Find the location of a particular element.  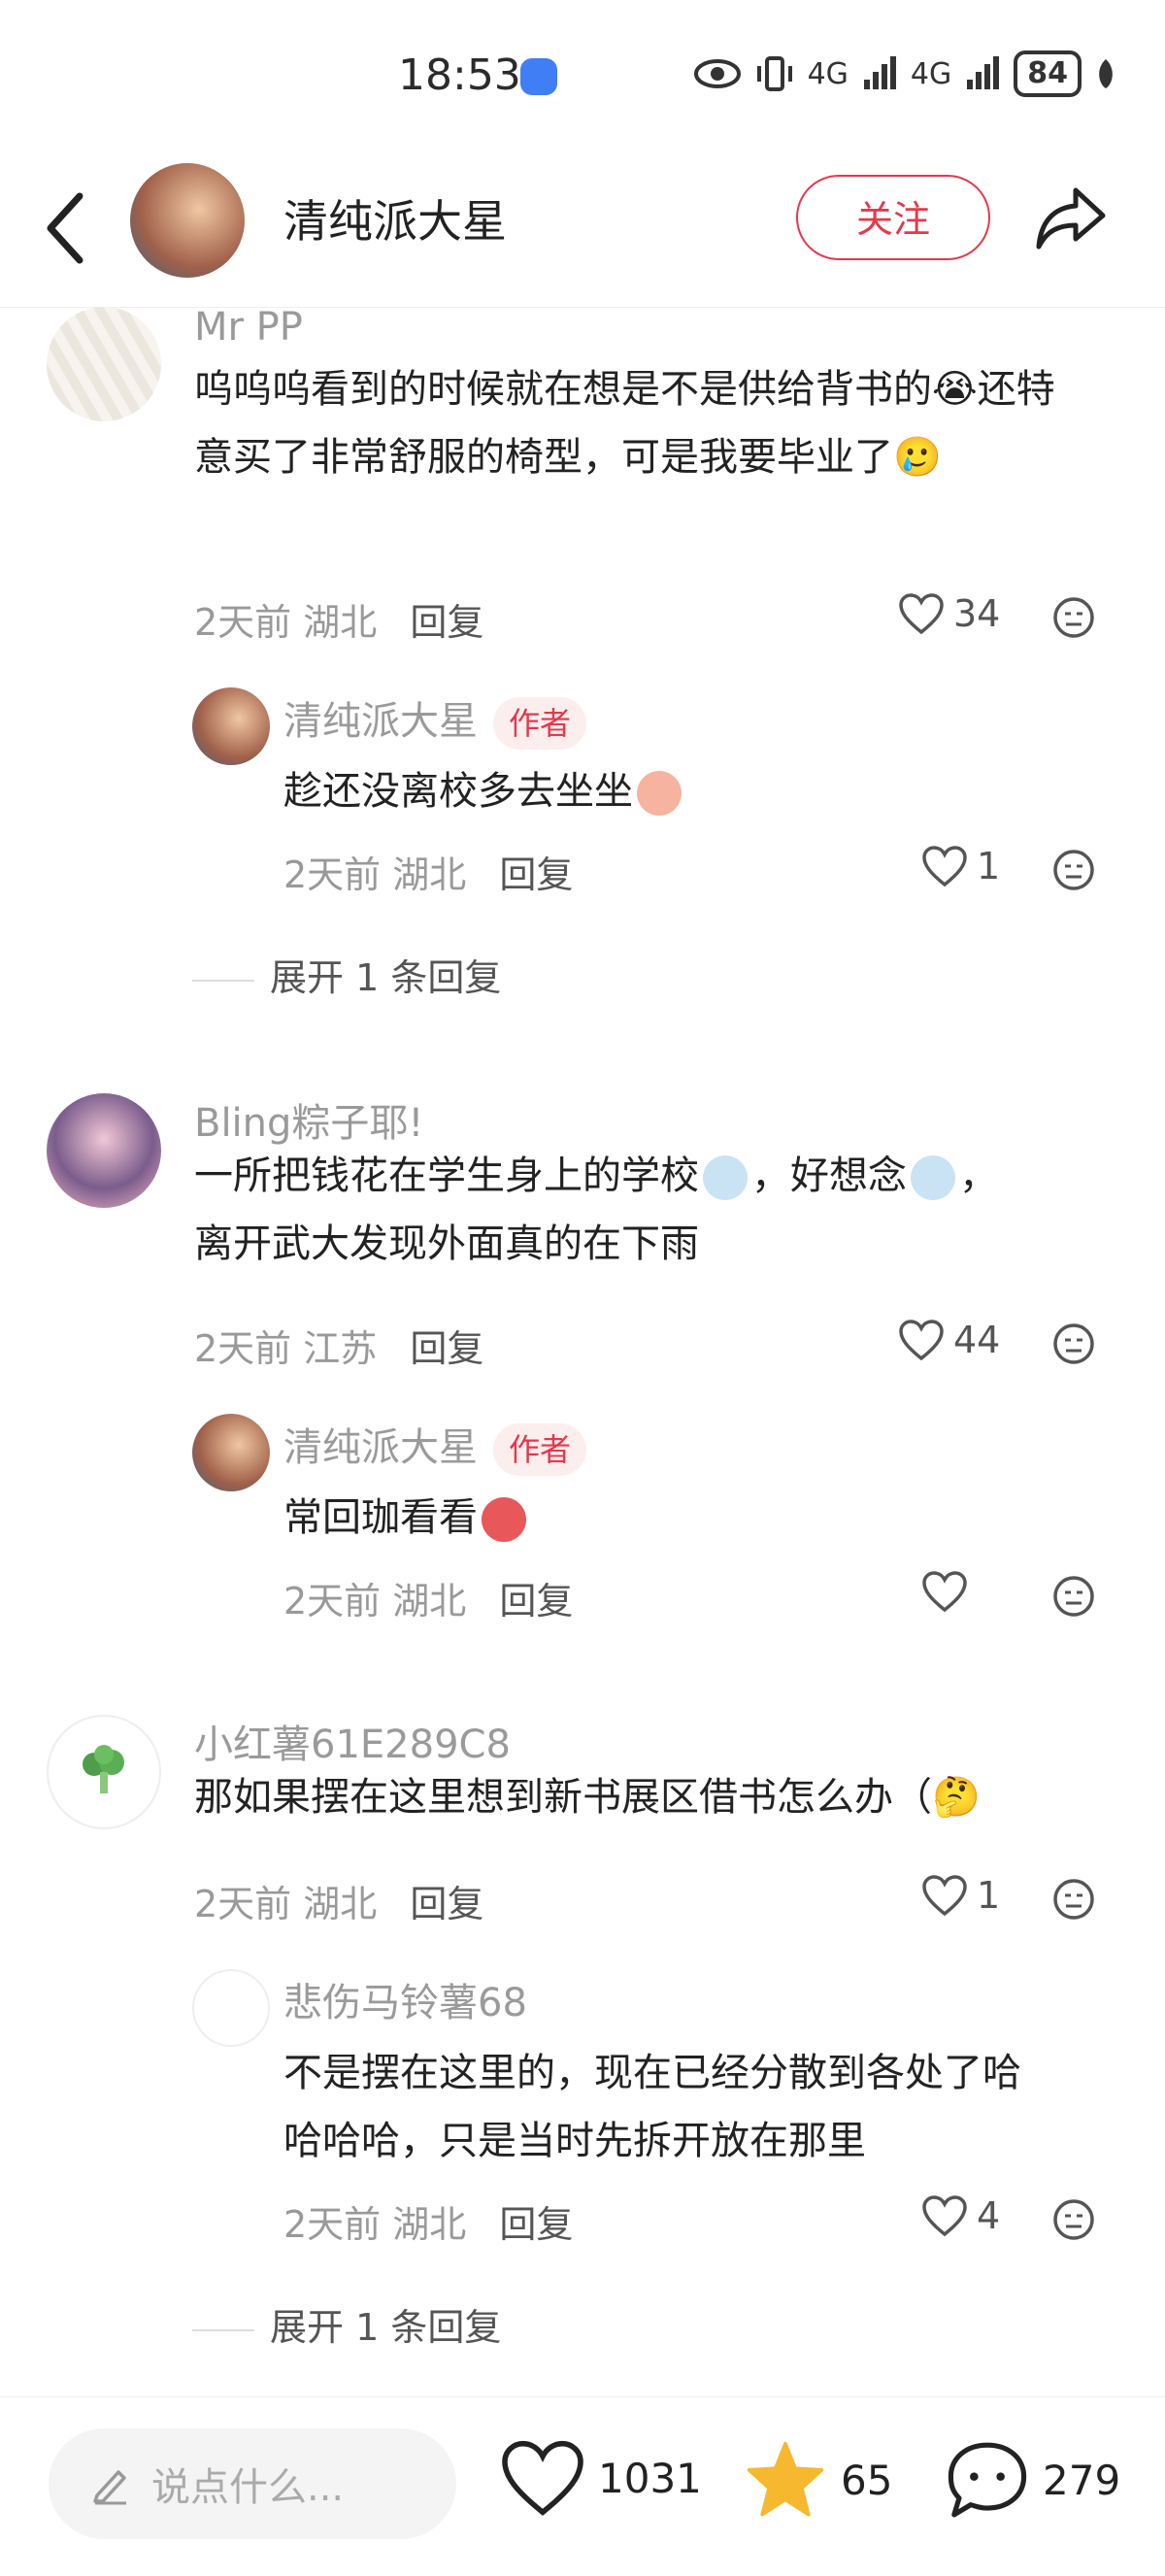

comment-username: Bling粽子耶! is located at coordinates (308, 1120).